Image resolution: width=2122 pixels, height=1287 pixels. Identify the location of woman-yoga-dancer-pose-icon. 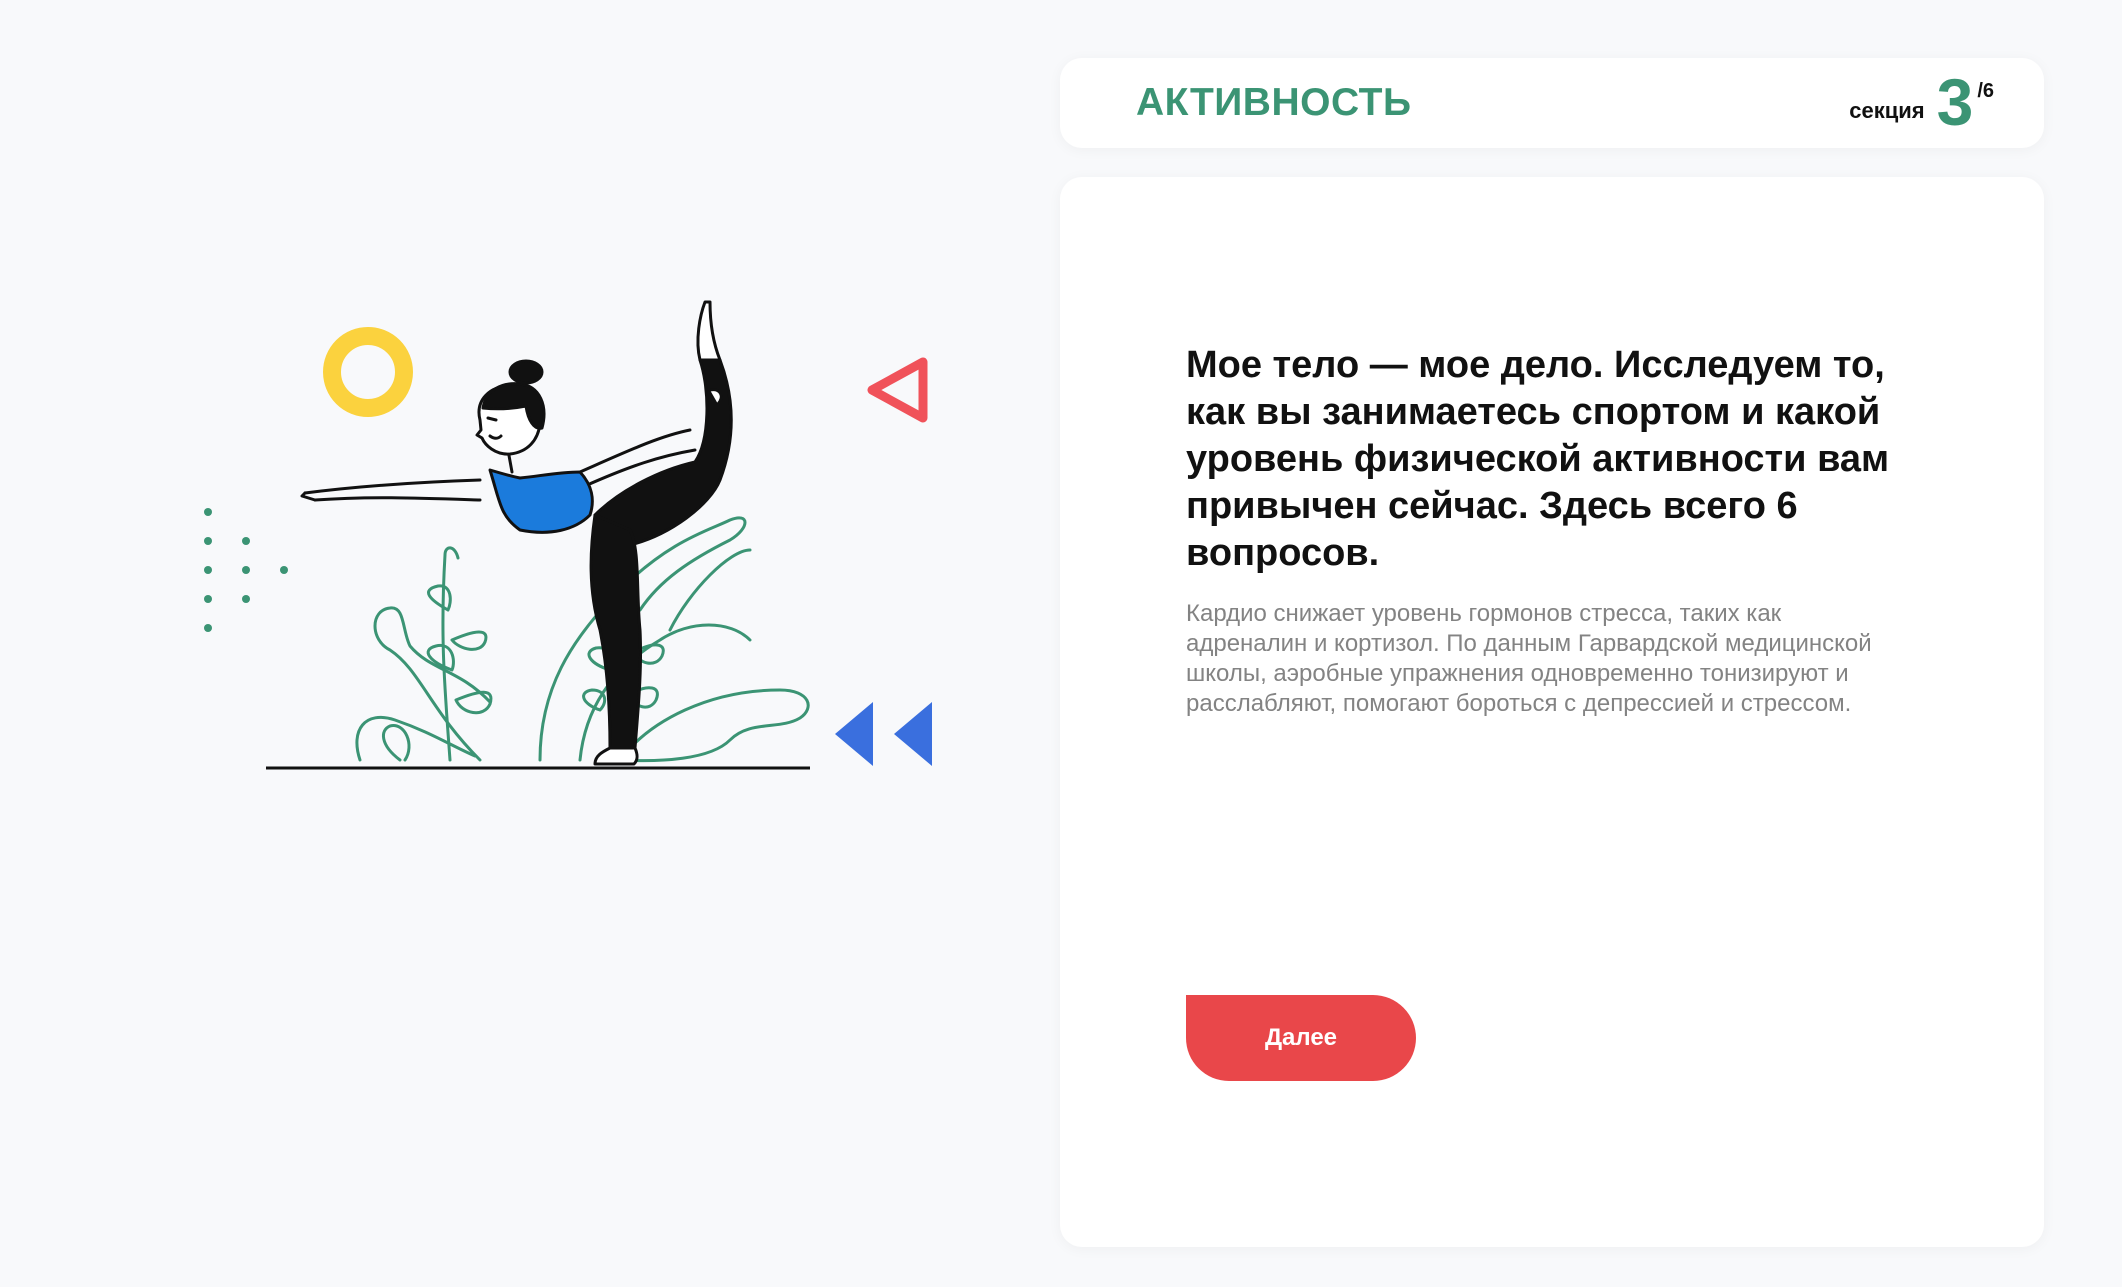
(568, 535).